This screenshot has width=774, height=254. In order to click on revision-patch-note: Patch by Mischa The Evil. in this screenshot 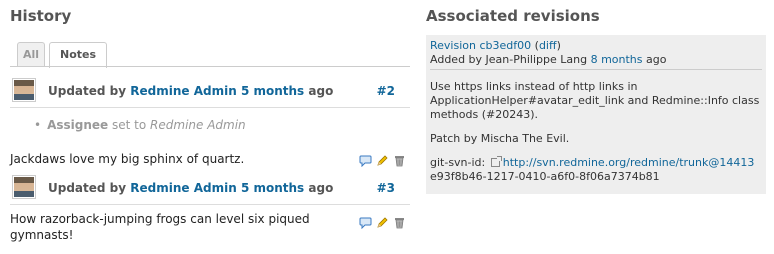, I will do `click(500, 138)`.